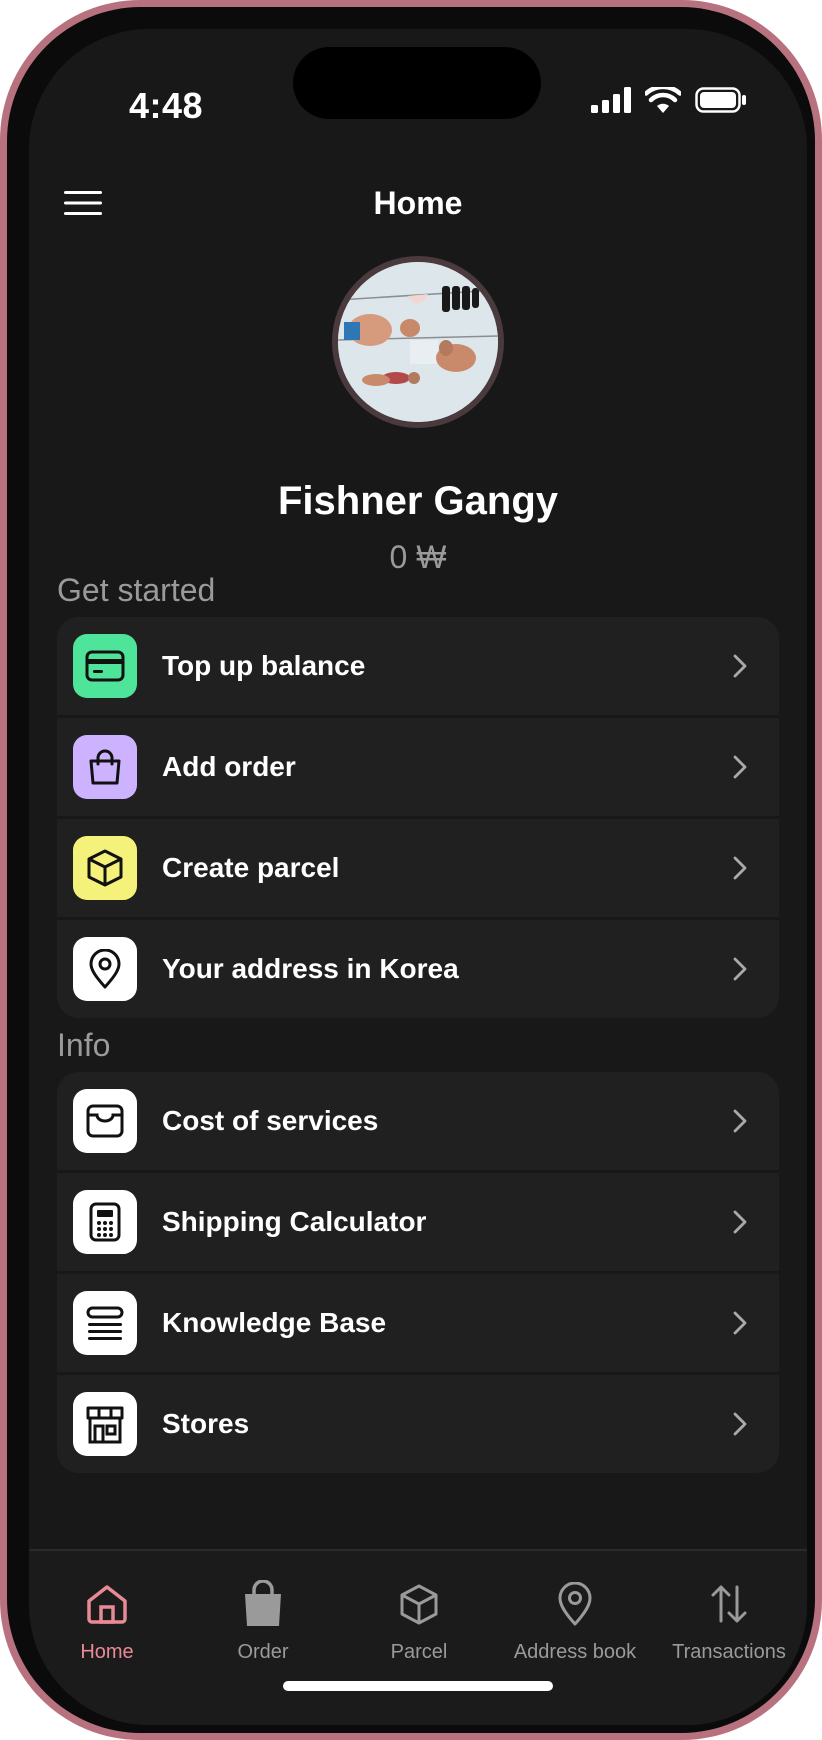 The height and width of the screenshot is (1740, 822). I want to click on section-title-info: Info, so click(84, 1045).